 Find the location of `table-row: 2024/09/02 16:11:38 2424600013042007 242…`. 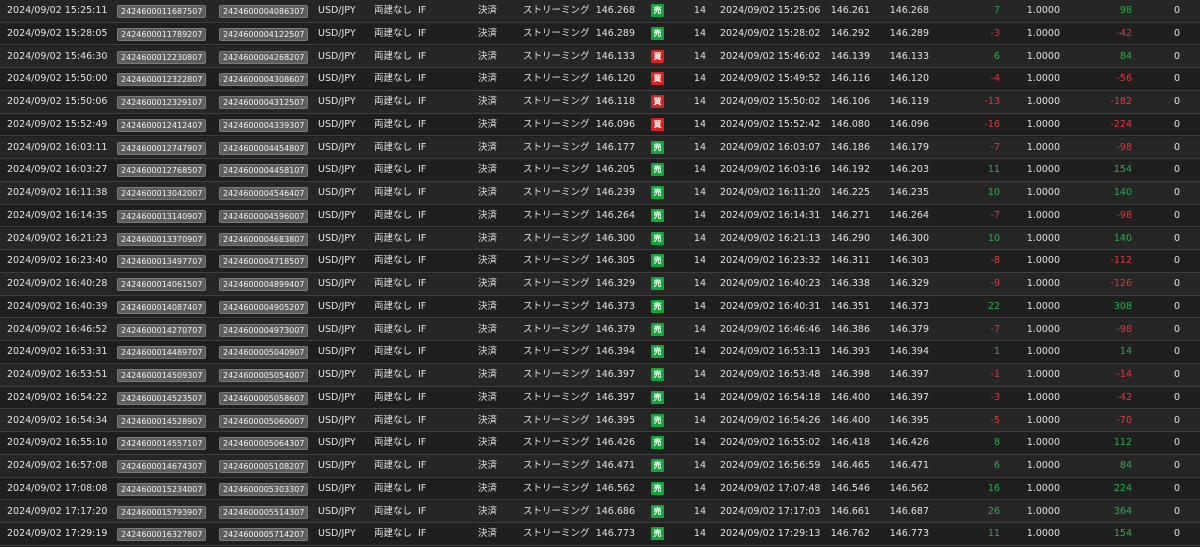

table-row: 2024/09/02 16:11:38 2424600013042007 242… is located at coordinates (600, 193).